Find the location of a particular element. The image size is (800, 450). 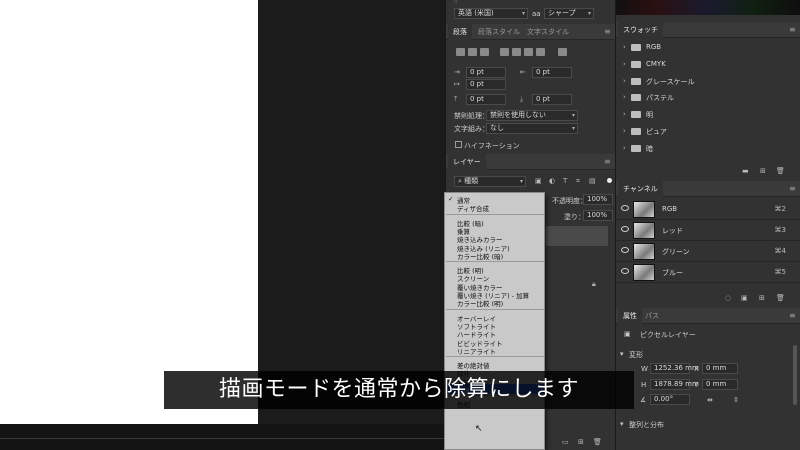

space-before-field: 0 pt is located at coordinates (486, 99).